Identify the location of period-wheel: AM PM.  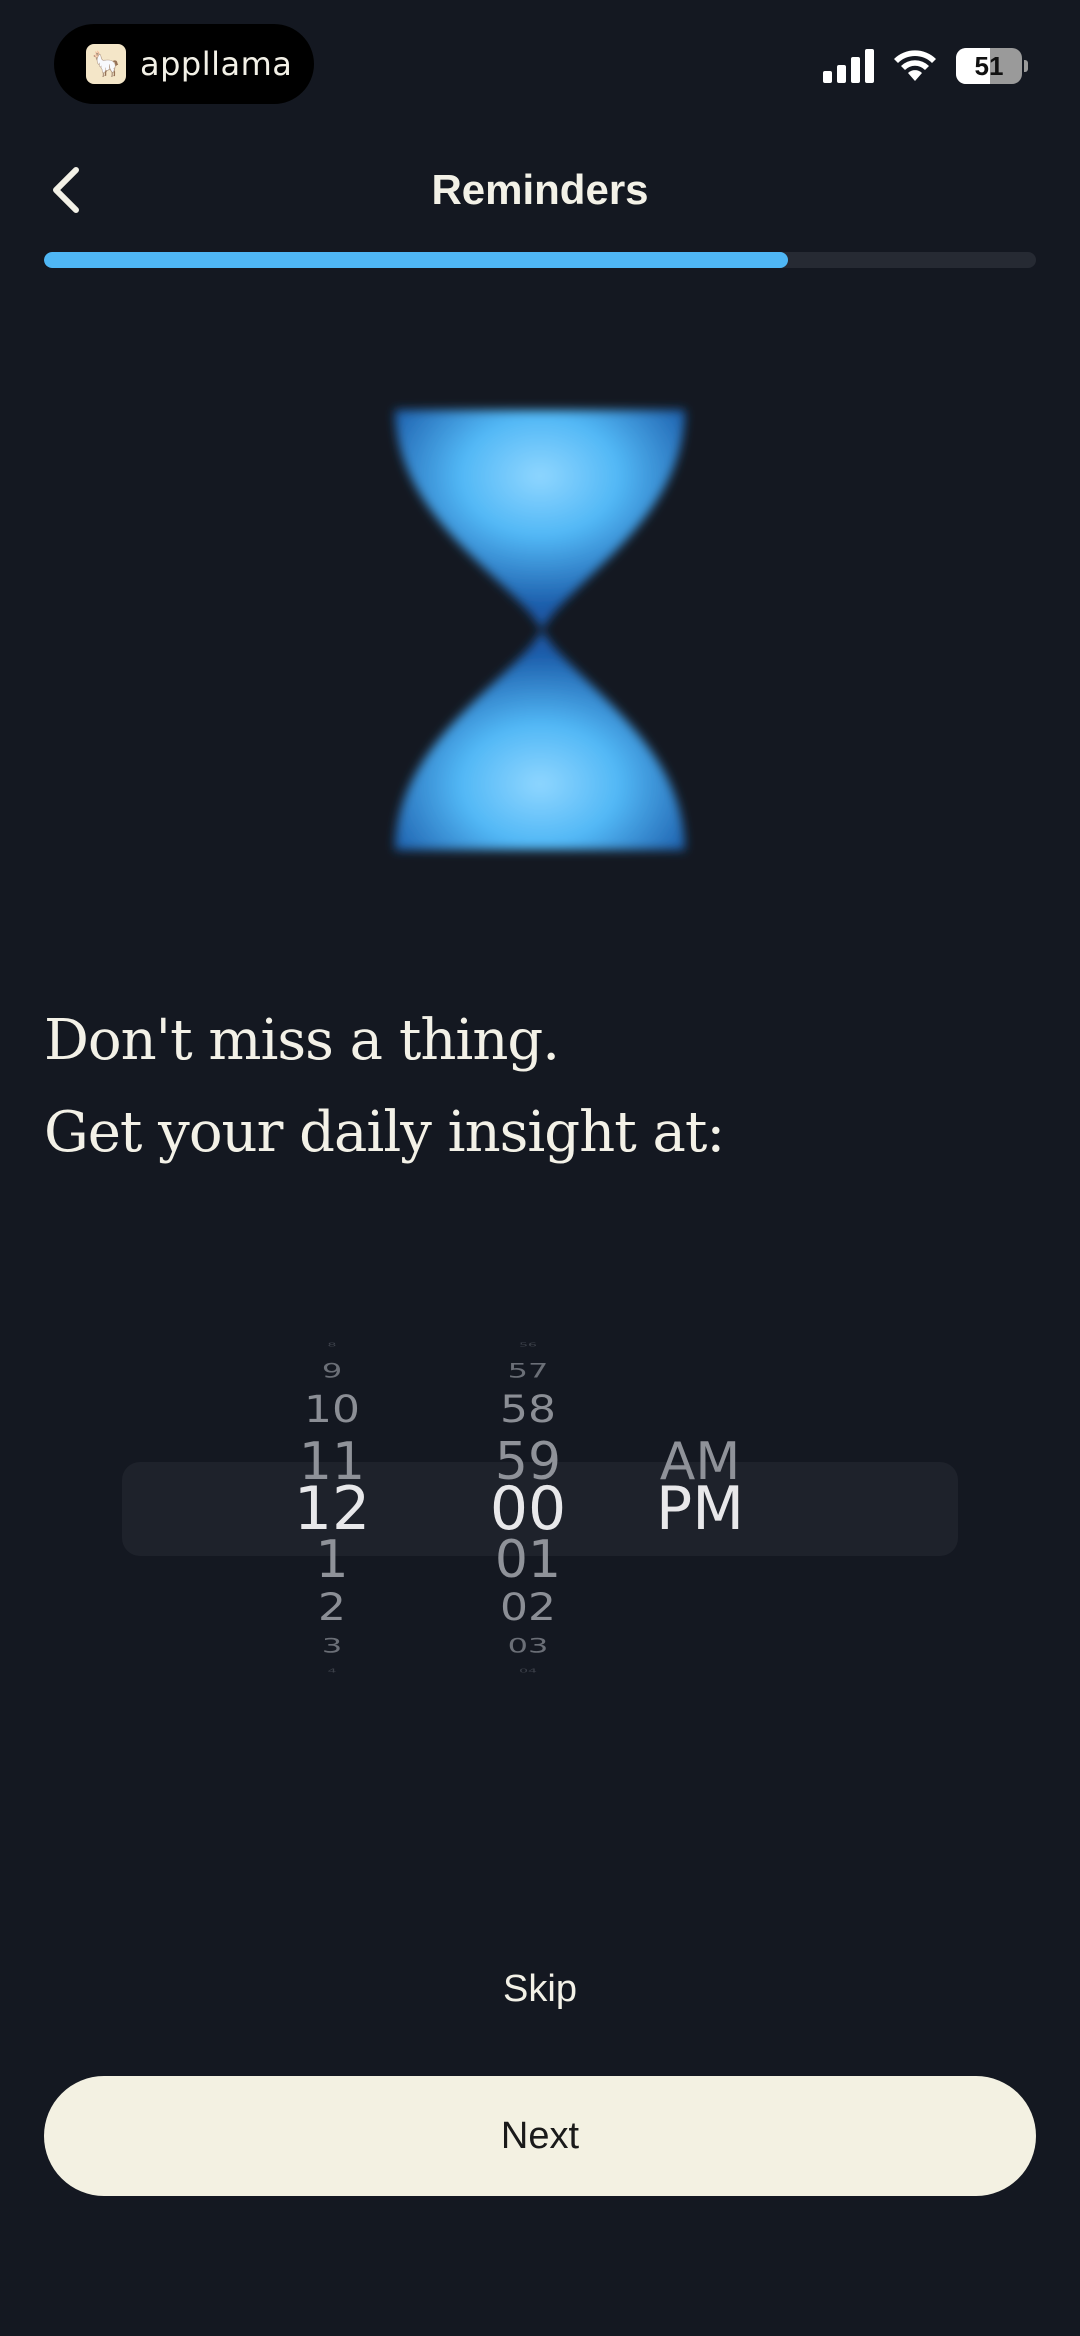
(700, 1500).